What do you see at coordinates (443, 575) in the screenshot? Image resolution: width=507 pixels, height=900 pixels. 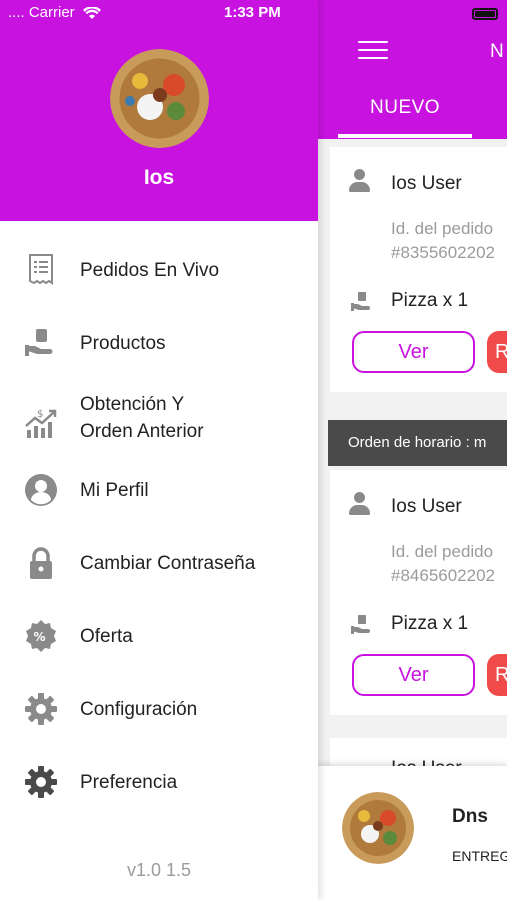 I see `order-id-value: #8465602202` at bounding box center [443, 575].